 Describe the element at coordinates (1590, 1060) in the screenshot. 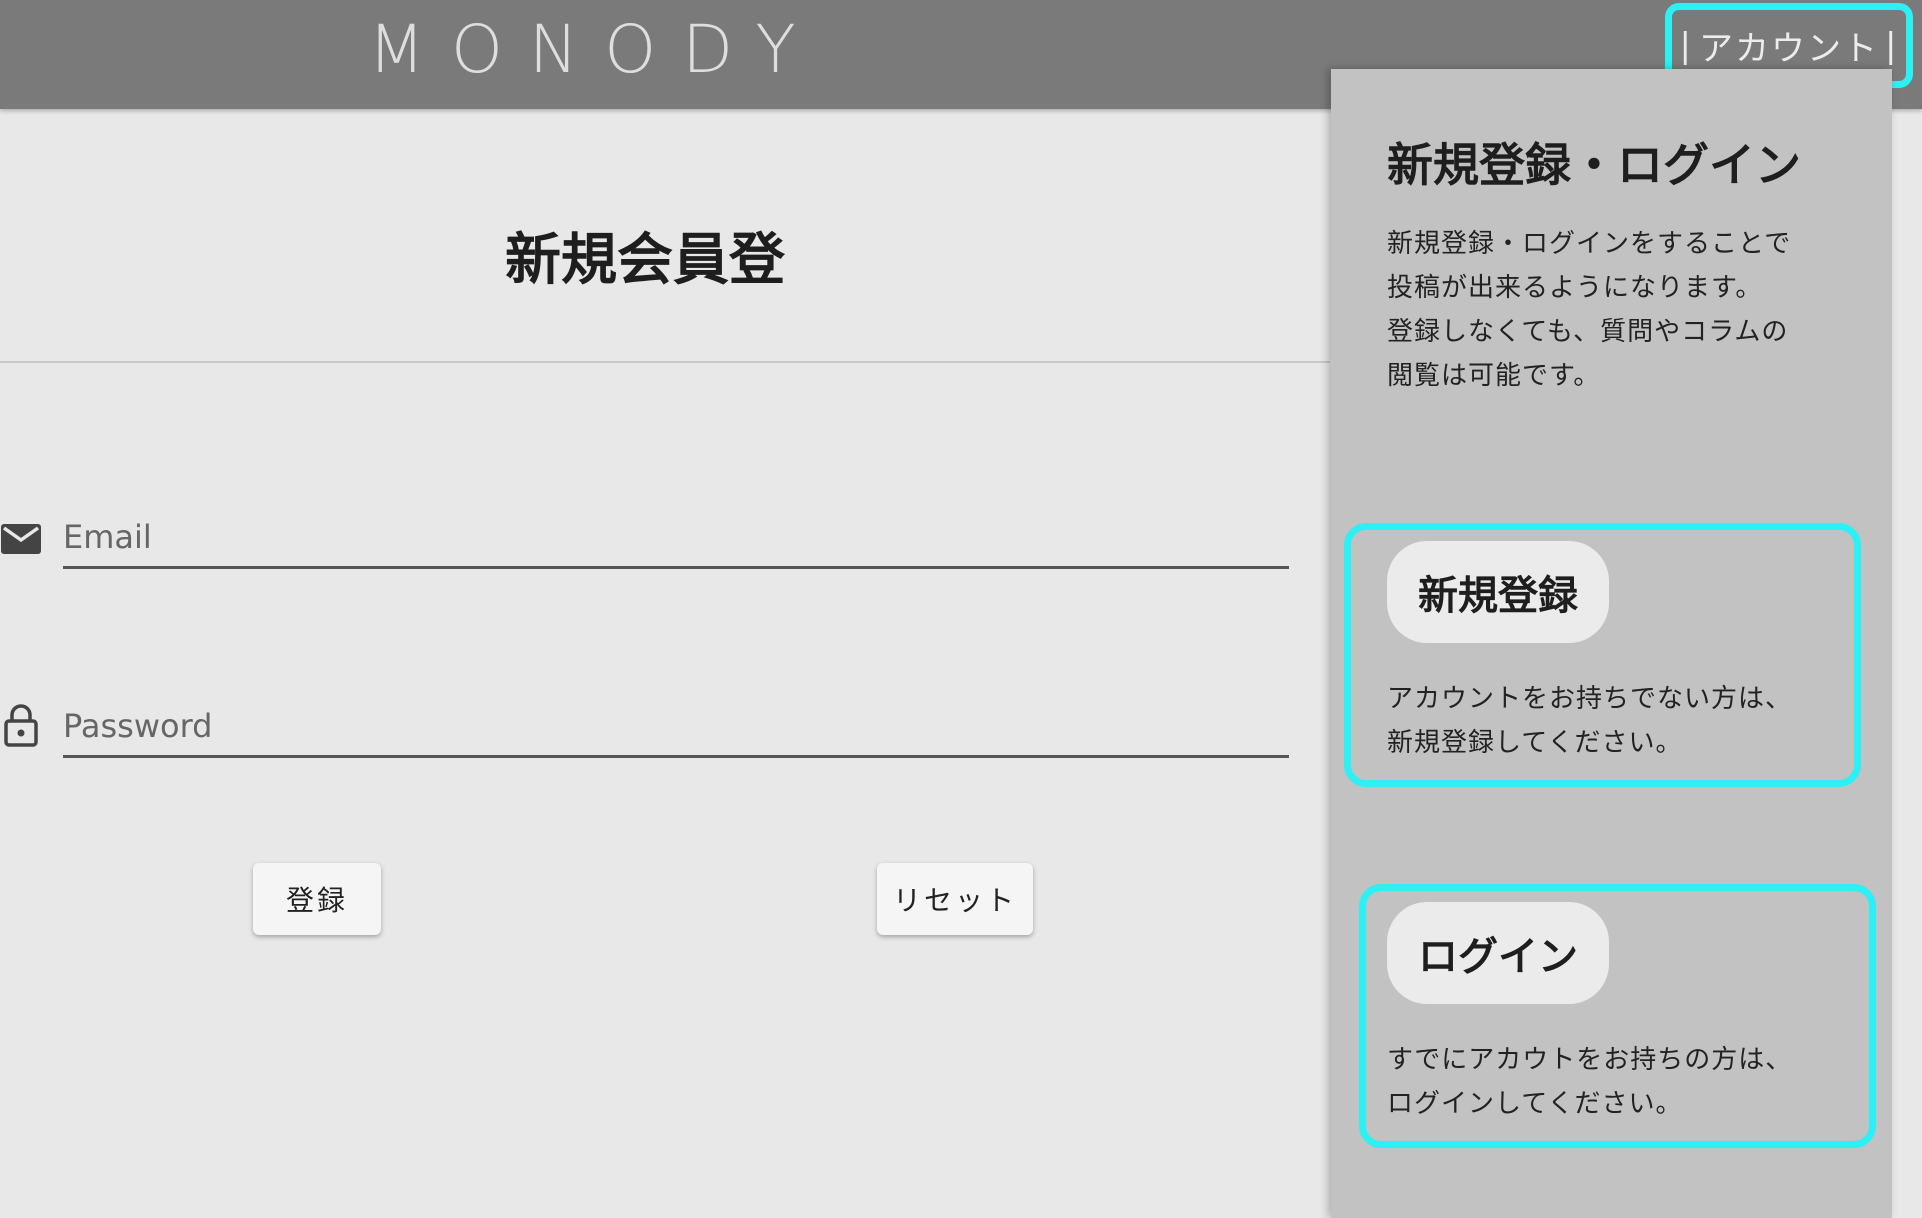

I see `login-hint-line: すでにアカウトをお持ちの方は、` at that location.